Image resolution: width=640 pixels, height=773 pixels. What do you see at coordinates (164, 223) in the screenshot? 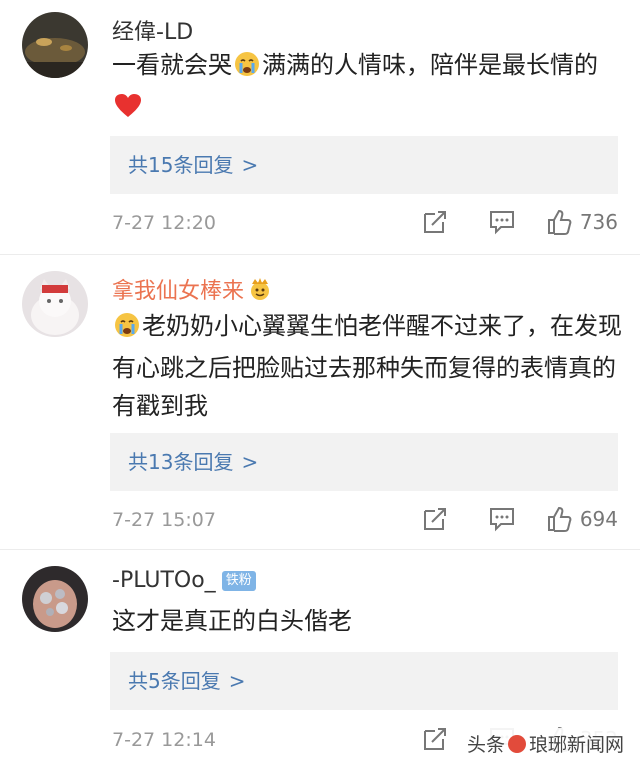
I see `comment-time: 7-27 12:20` at bounding box center [164, 223].